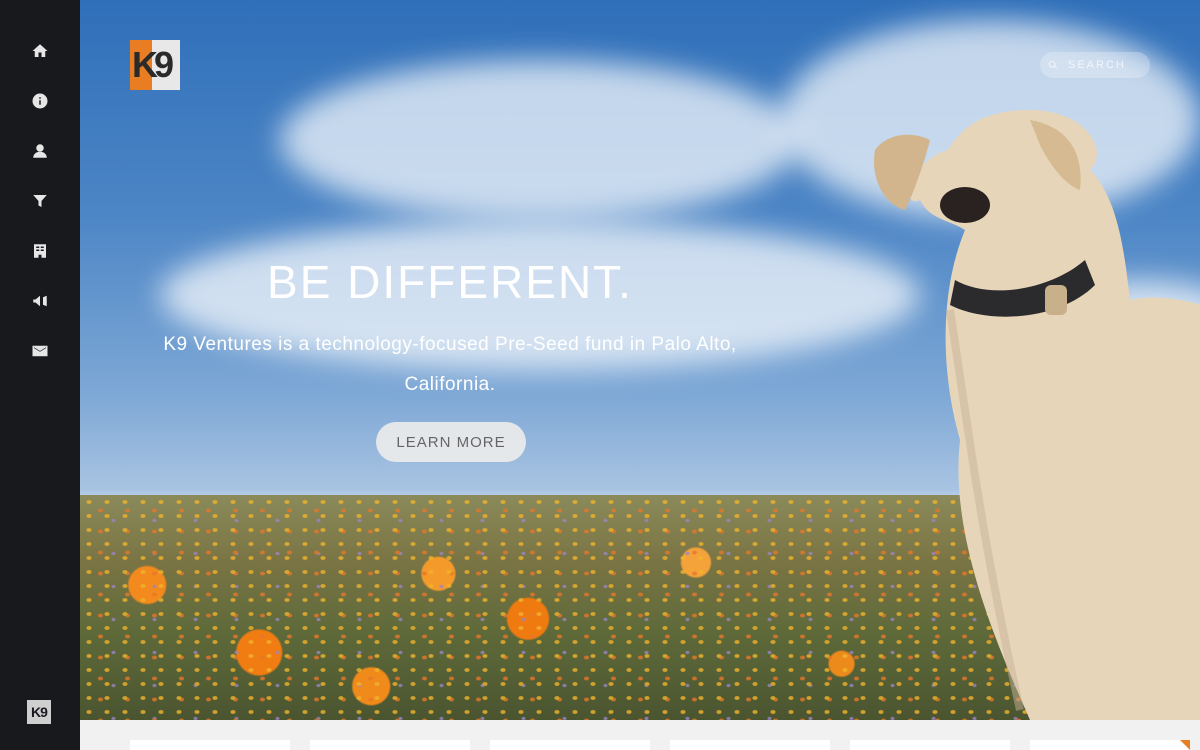  What do you see at coordinates (40, 375) in the screenshot?
I see `sidebar: K9` at bounding box center [40, 375].